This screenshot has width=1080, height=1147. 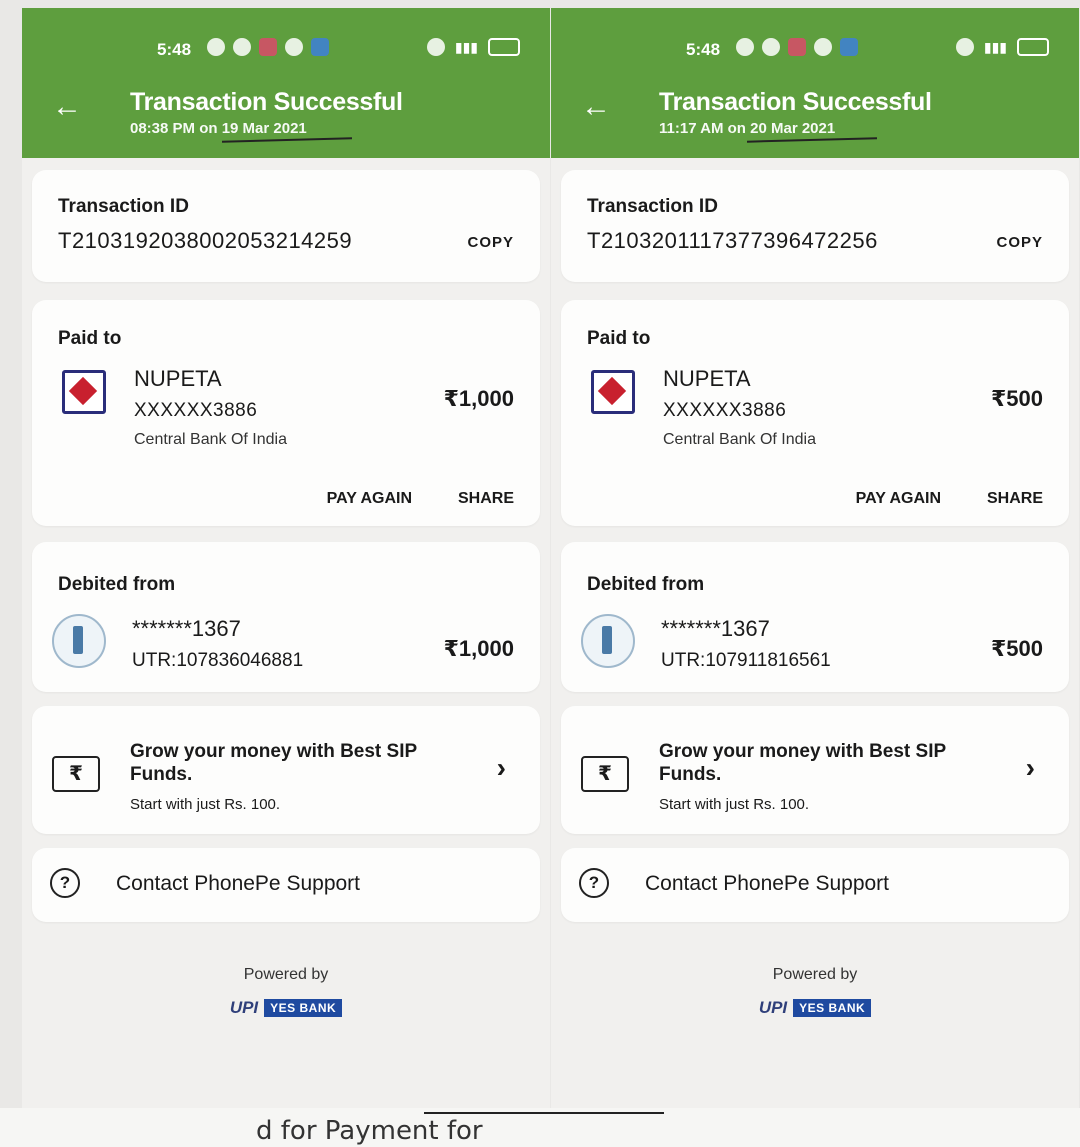 What do you see at coordinates (478, 648) in the screenshot?
I see `debit-amount: ₹1,000` at bounding box center [478, 648].